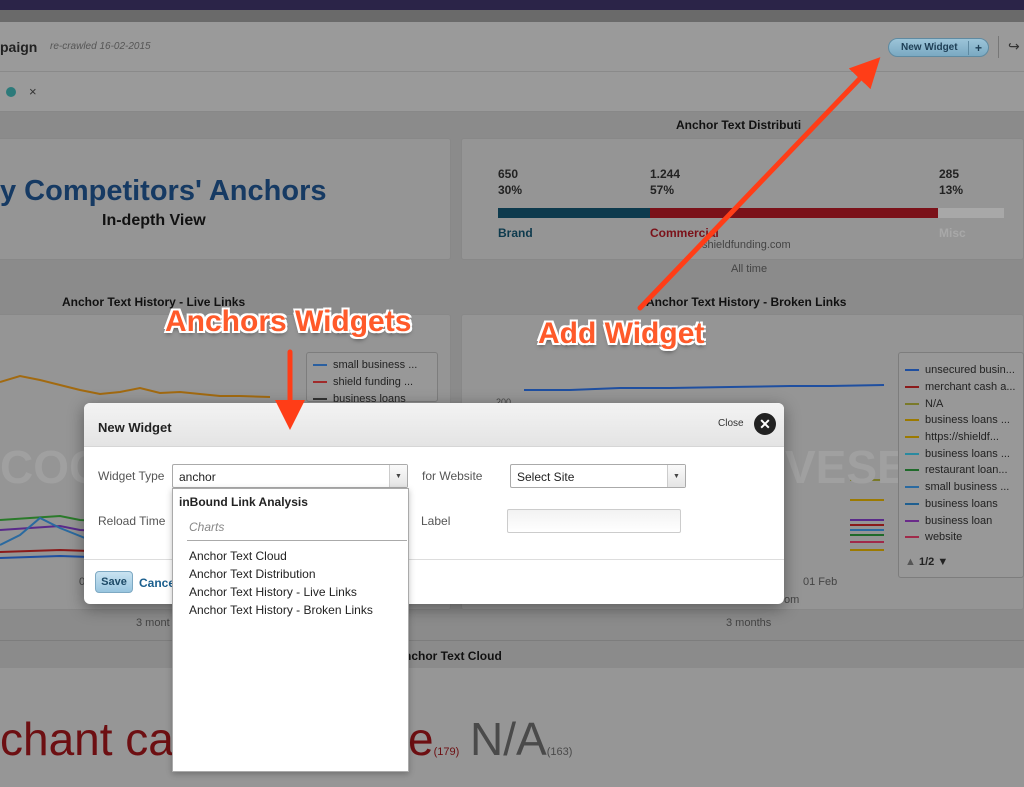 This screenshot has width=1024, height=787. What do you see at coordinates (759, 184) in the screenshot?
I see `add-widget-arrow` at bounding box center [759, 184].